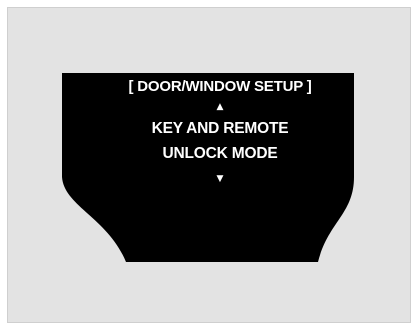  I want to click on up-arrow-icon: ▲, so click(220, 107).